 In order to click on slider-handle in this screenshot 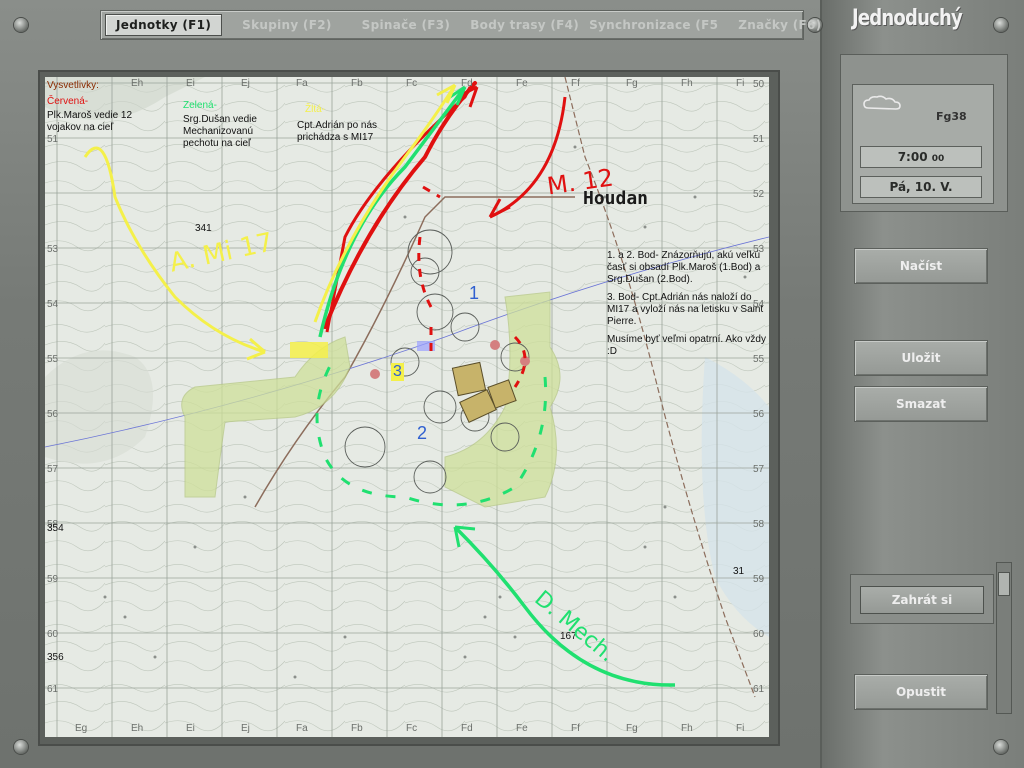, I will do `click(1004, 584)`.